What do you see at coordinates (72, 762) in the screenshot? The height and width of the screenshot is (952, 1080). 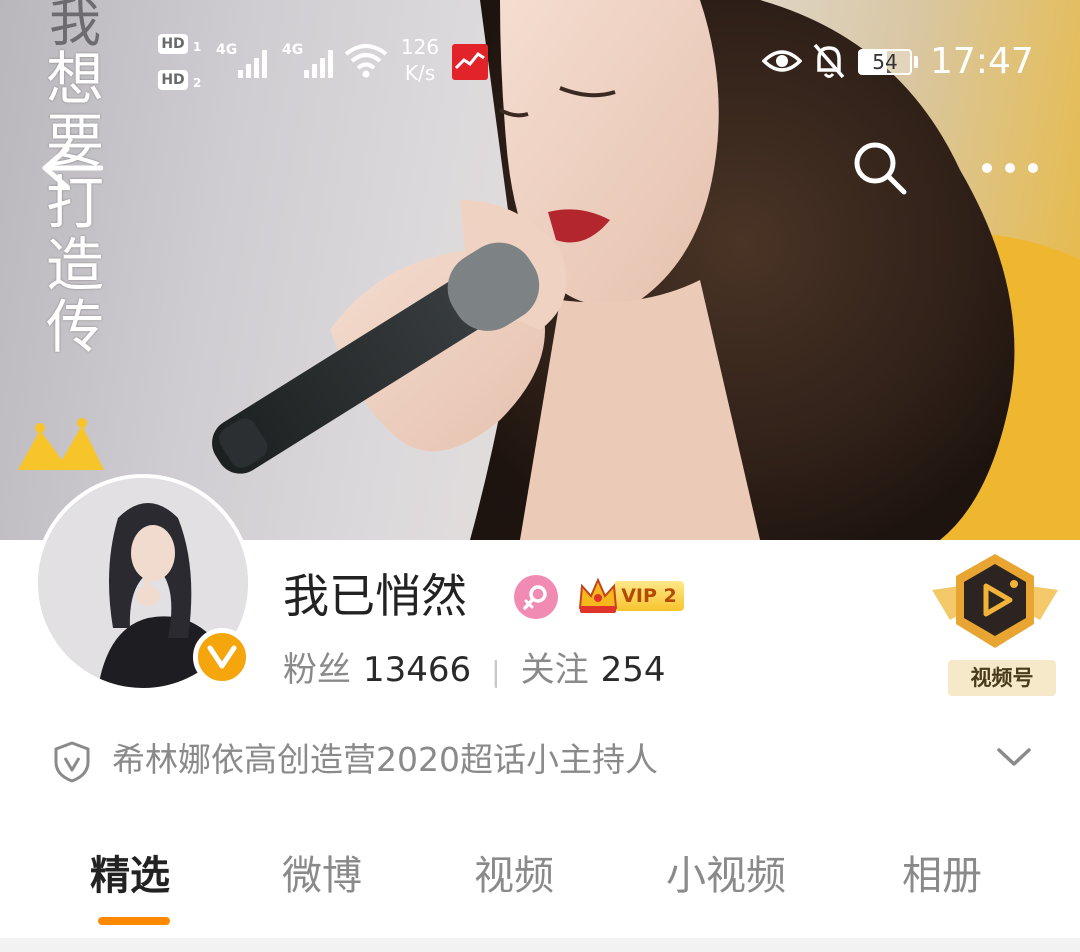 I see `shield-icon` at bounding box center [72, 762].